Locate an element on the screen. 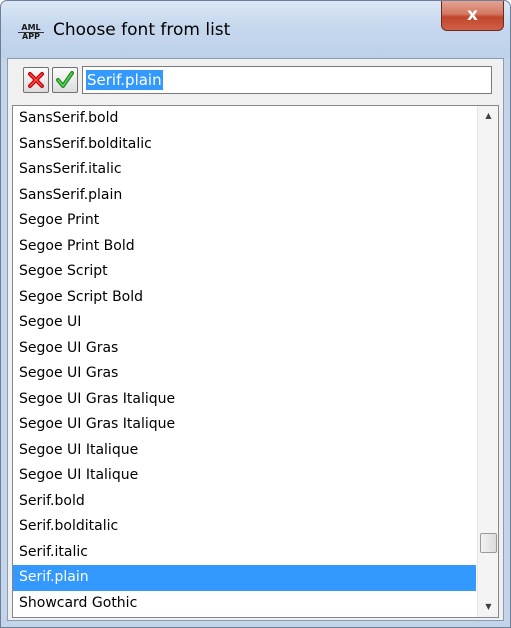  green-check-icon is located at coordinates (65, 79).